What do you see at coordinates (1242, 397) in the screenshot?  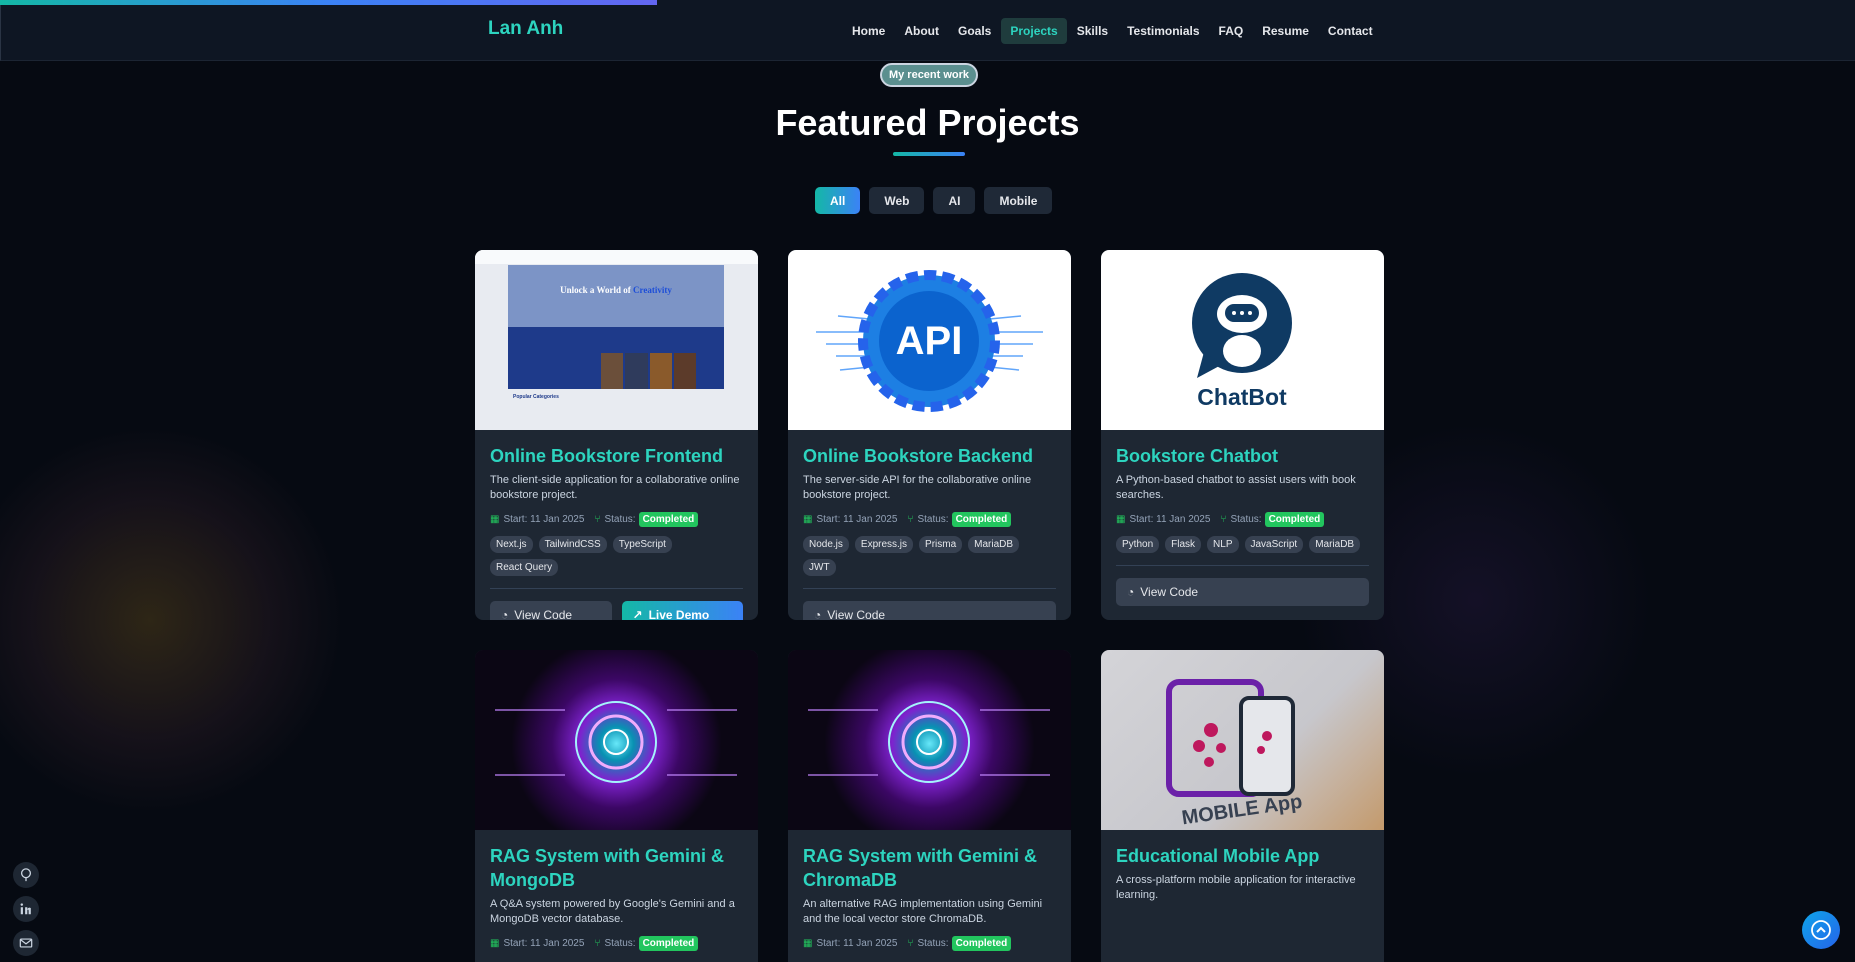 I see `svg-text: ChatBot` at bounding box center [1242, 397].